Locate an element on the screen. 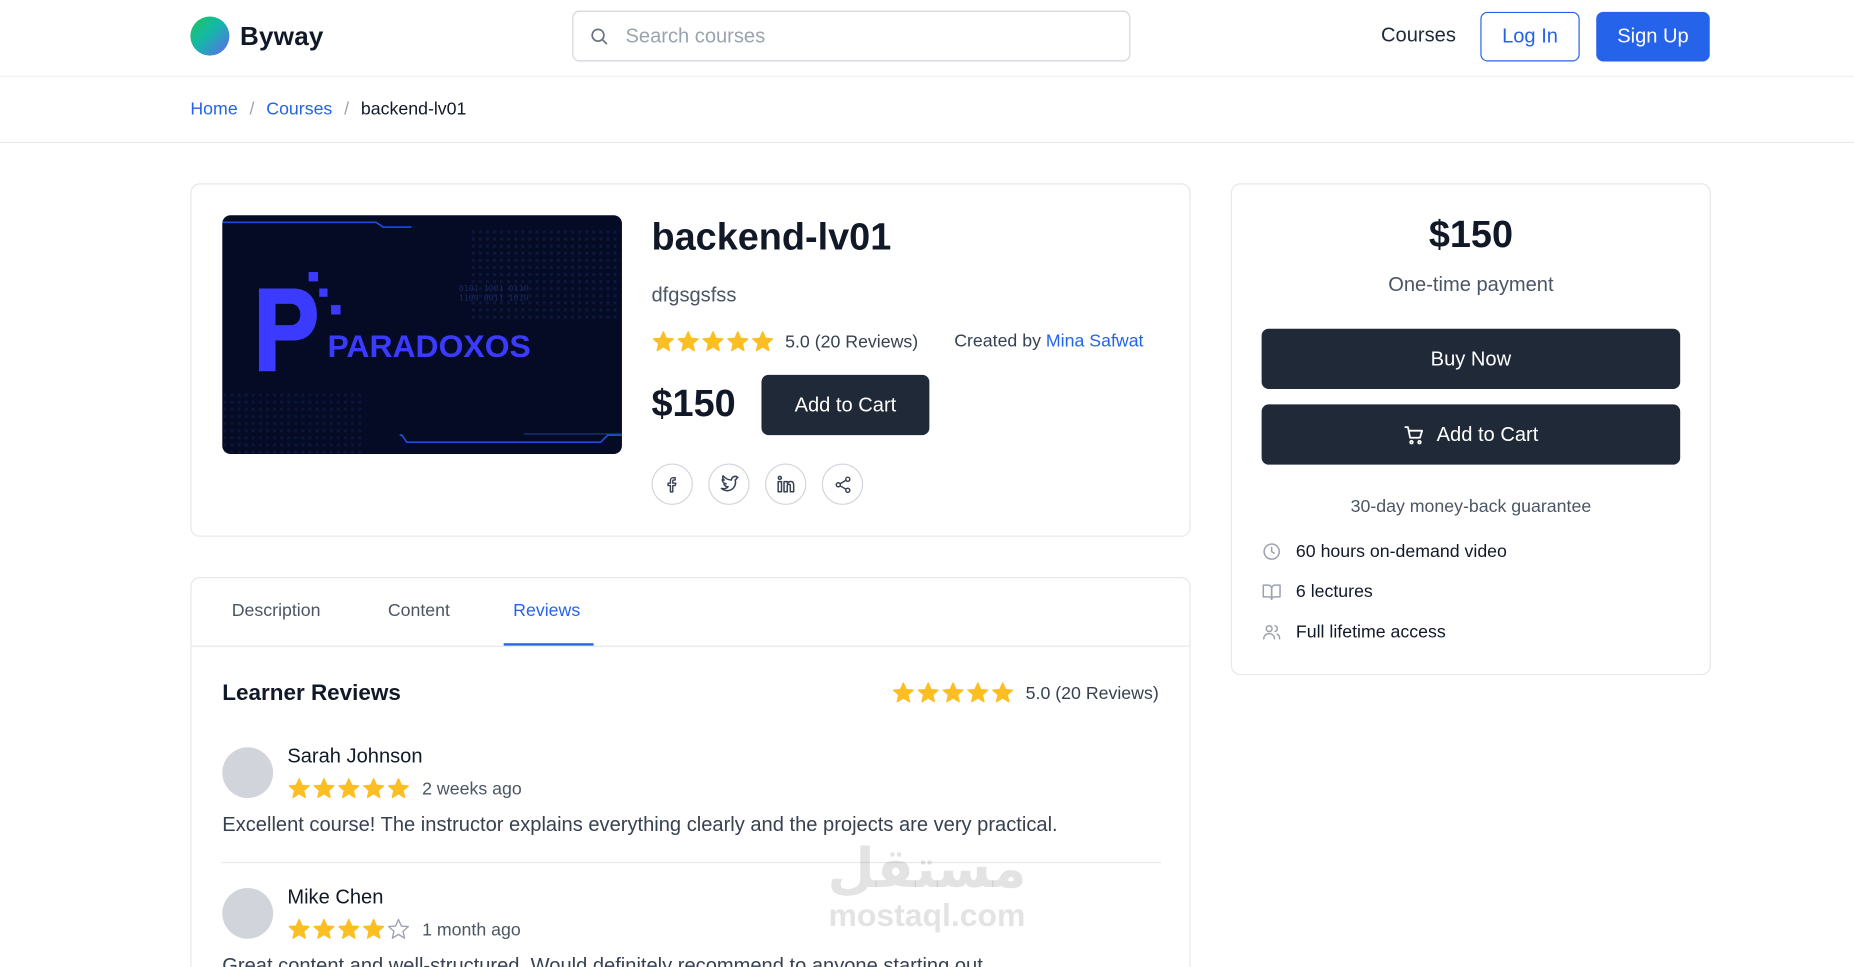  rating-text: 5.0 (20 Reviews) is located at coordinates (852, 341).